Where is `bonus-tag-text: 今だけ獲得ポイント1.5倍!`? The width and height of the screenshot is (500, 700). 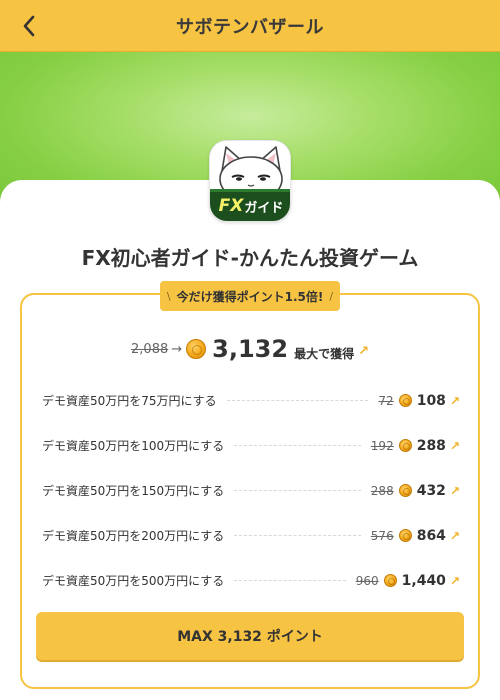 bonus-tag-text: 今だけ獲得ポイント1.5倍! is located at coordinates (250, 296).